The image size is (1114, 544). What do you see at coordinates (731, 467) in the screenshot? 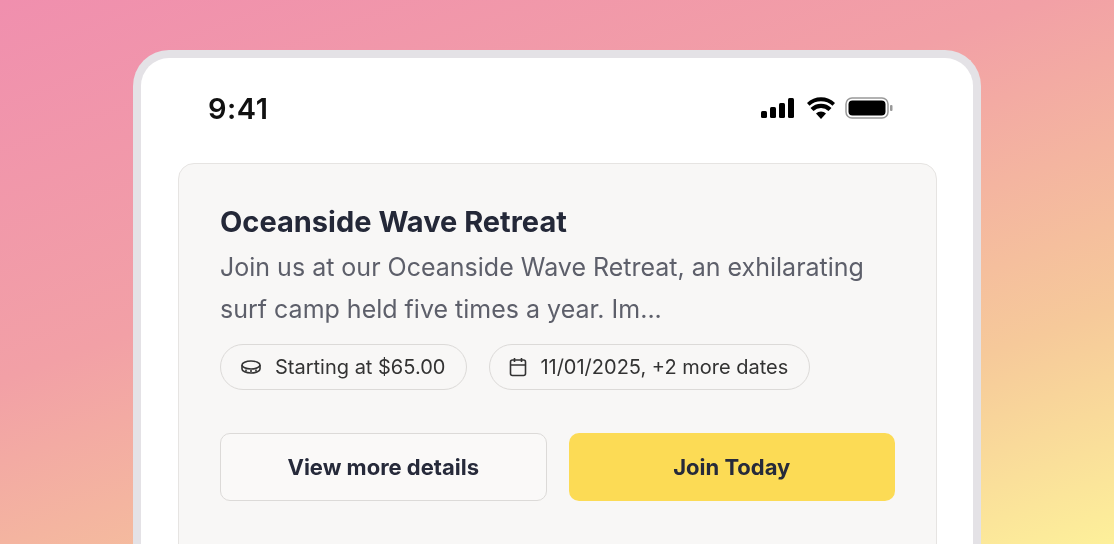
I see `join-button: Join Today` at bounding box center [731, 467].